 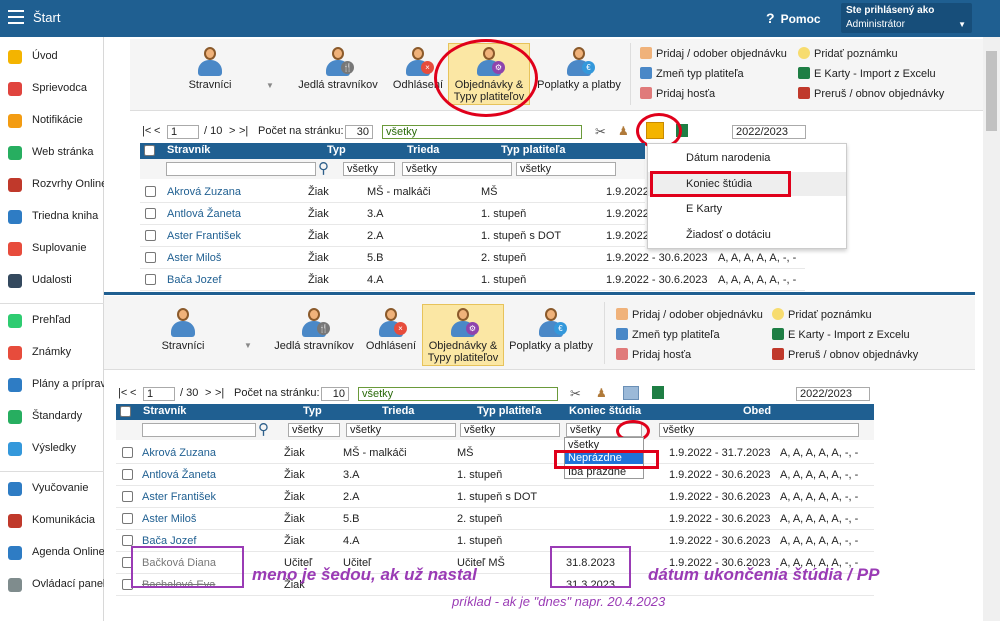 I want to click on scrollbar-thumb, so click(x=991, y=91).